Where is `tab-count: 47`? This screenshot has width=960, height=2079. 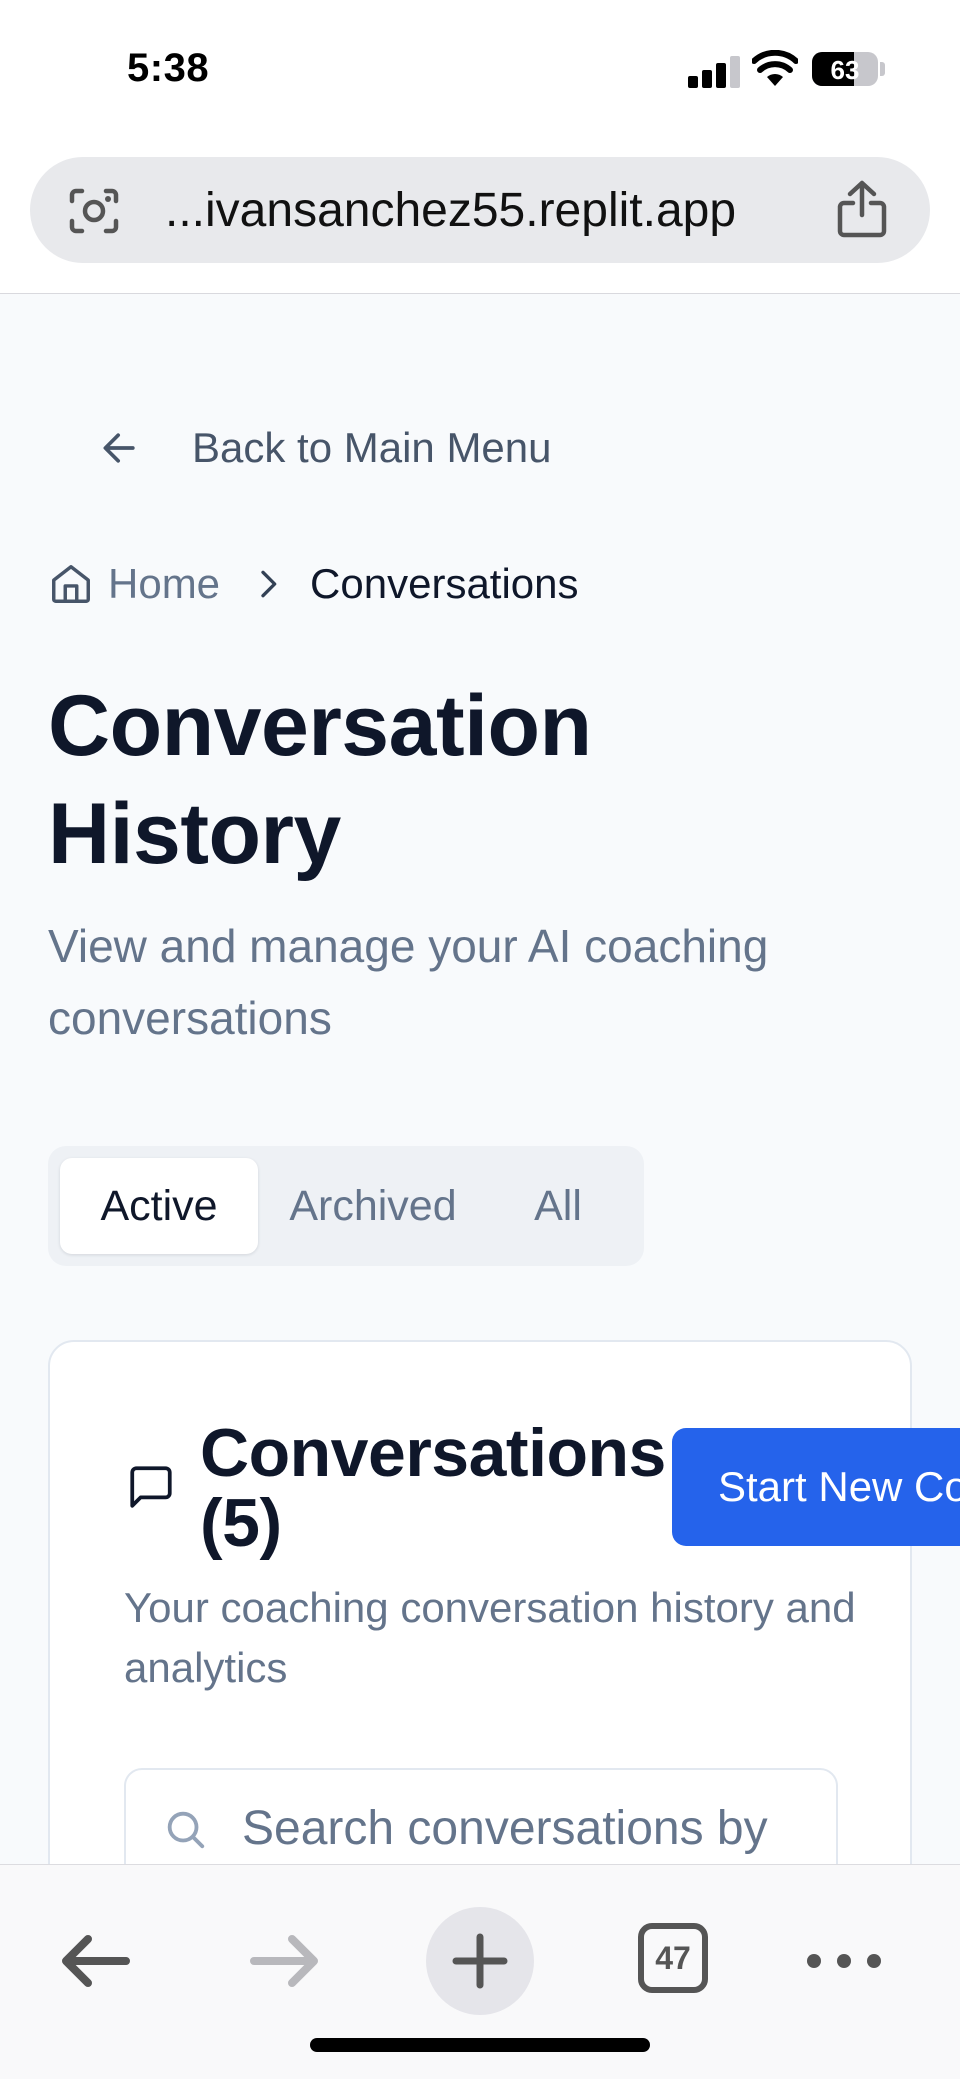 tab-count: 47 is located at coordinates (673, 1958).